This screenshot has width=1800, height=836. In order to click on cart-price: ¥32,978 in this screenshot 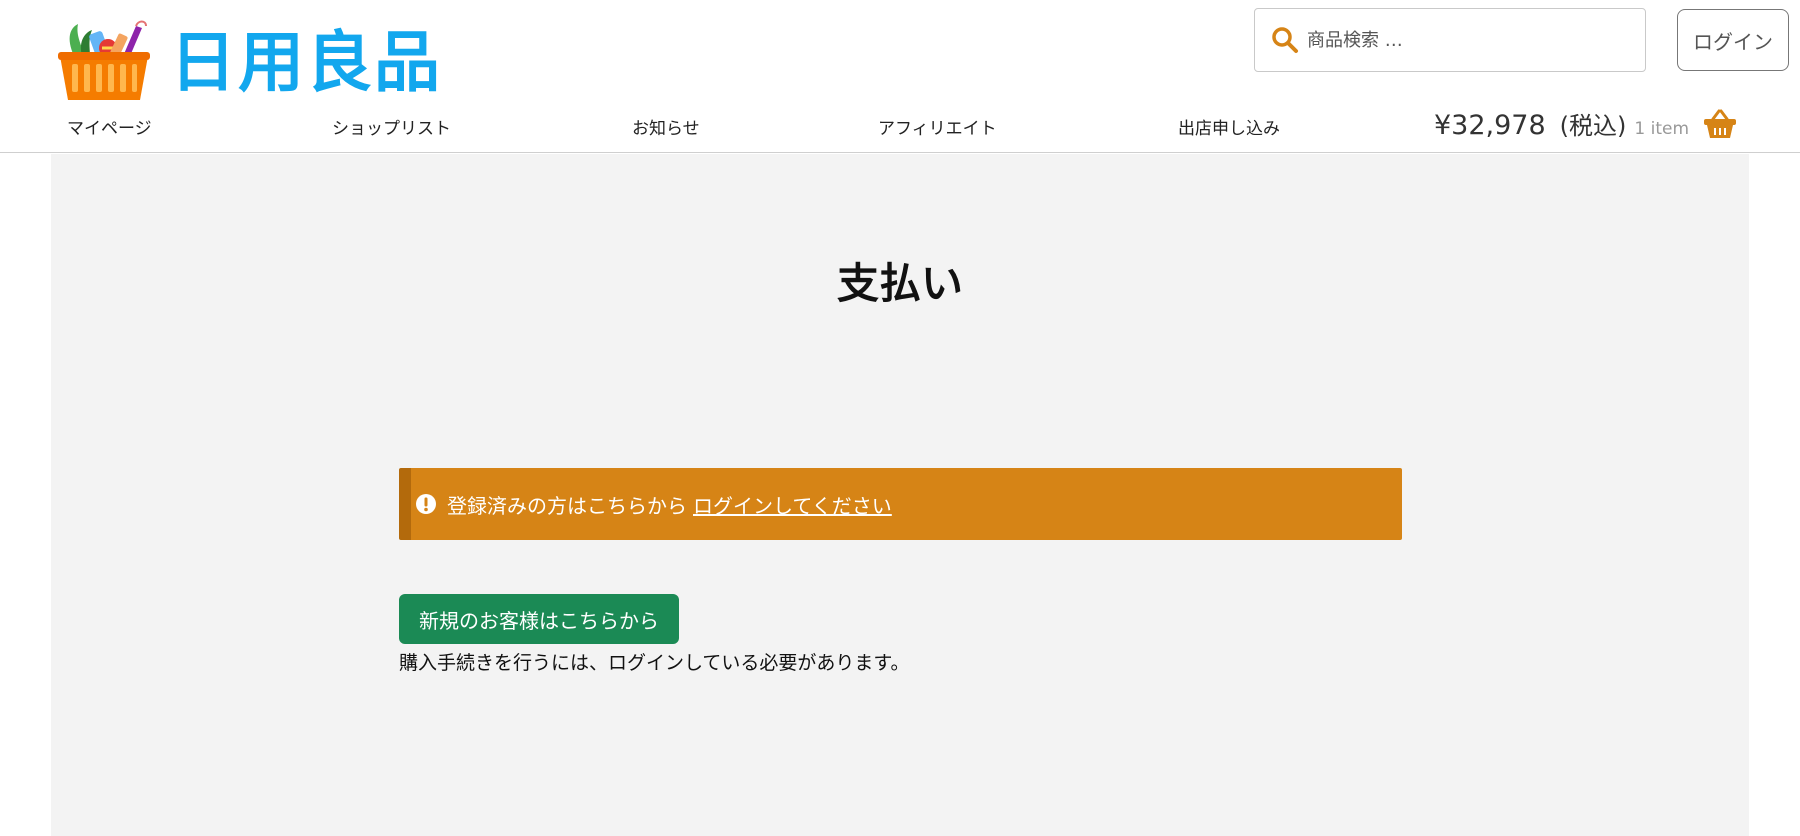, I will do `click(1490, 125)`.